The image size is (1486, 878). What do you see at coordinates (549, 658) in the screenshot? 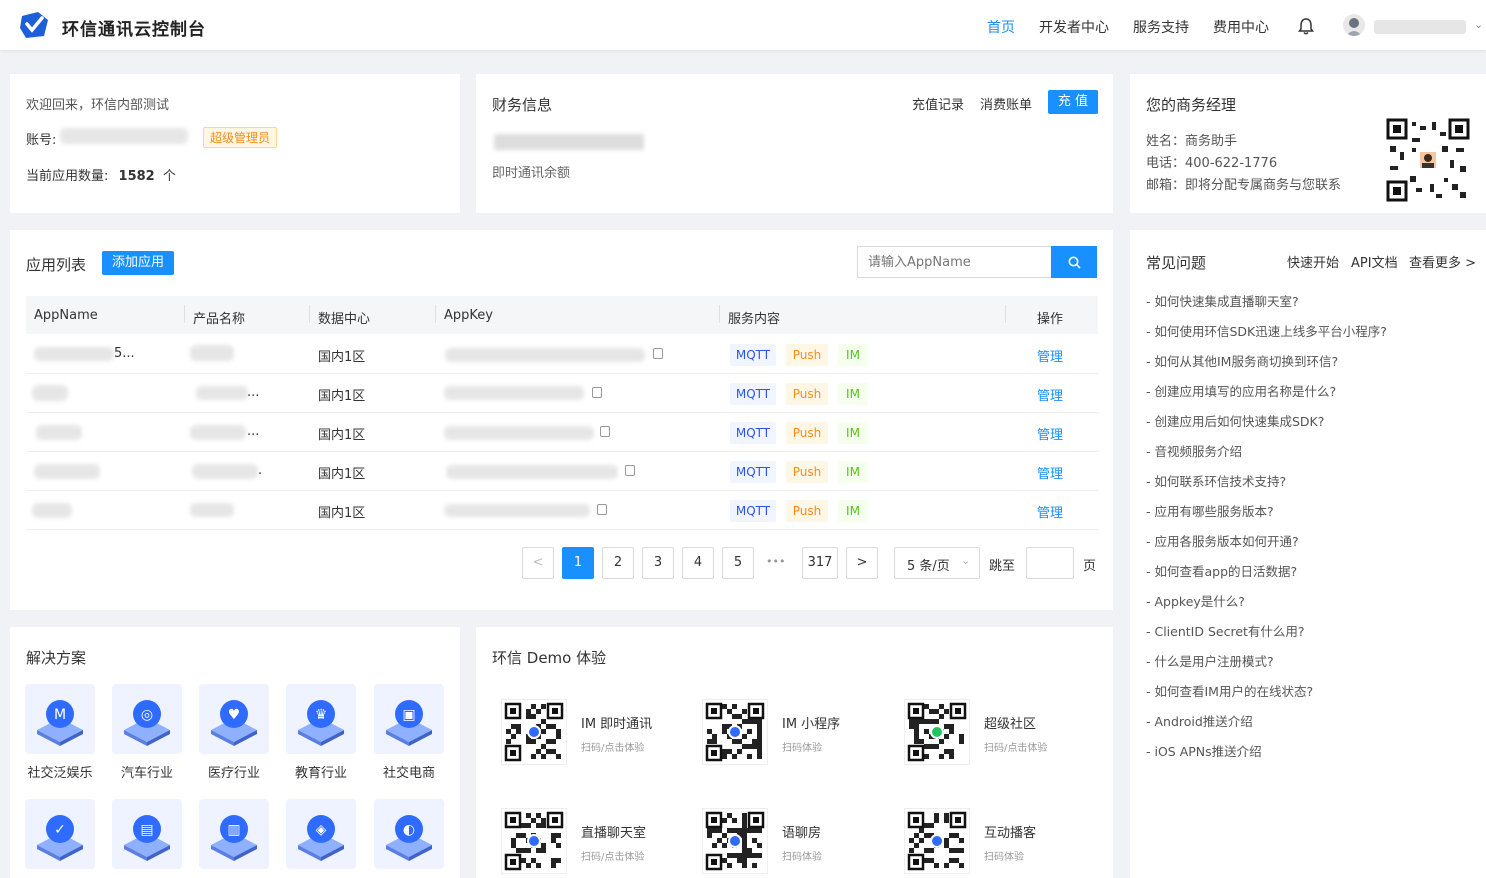
I see `demo-title: 环信 Demo 体验` at bounding box center [549, 658].